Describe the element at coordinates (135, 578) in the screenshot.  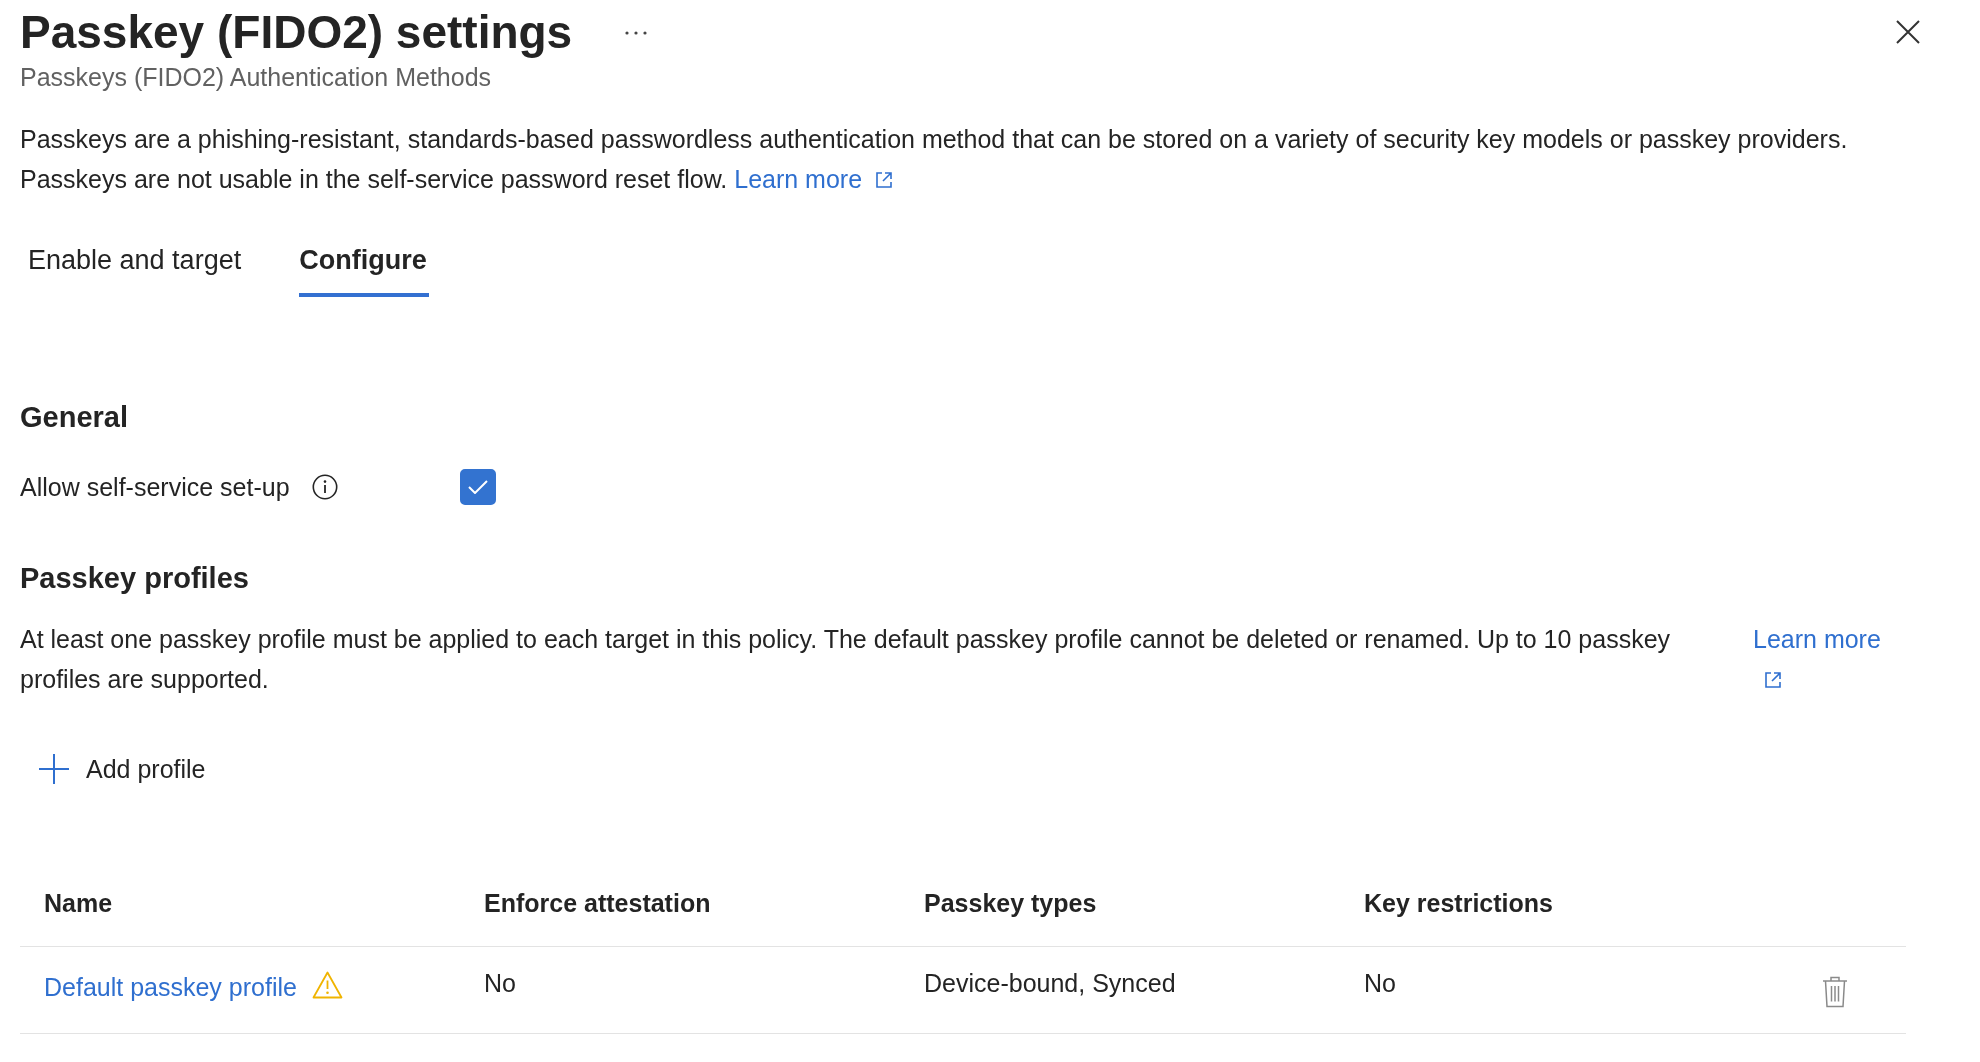
I see `section-heading: Passkey profiles` at that location.